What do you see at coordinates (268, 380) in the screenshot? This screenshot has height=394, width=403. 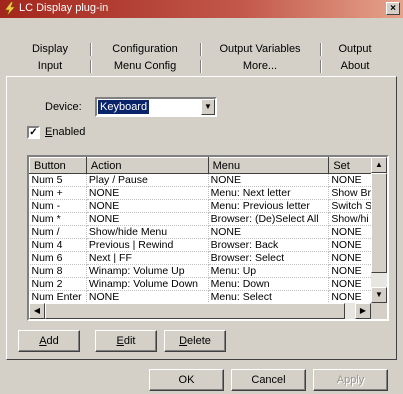 I see `cancel-button: Cancel` at bounding box center [268, 380].